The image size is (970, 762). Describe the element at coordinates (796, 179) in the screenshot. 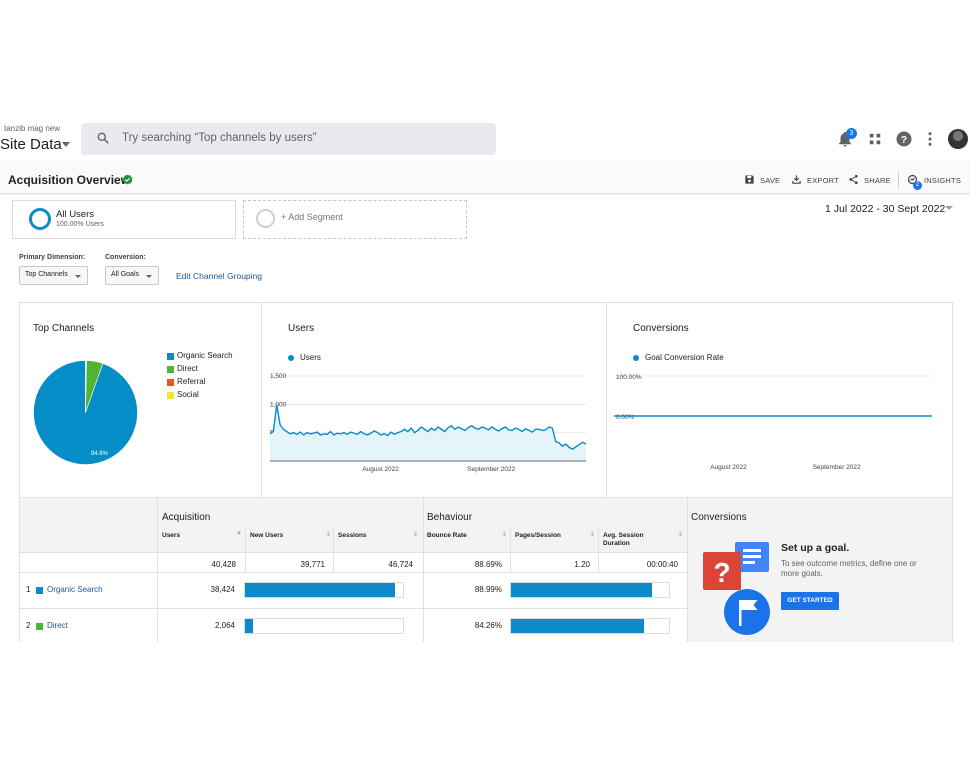

I see `export-icon` at that location.